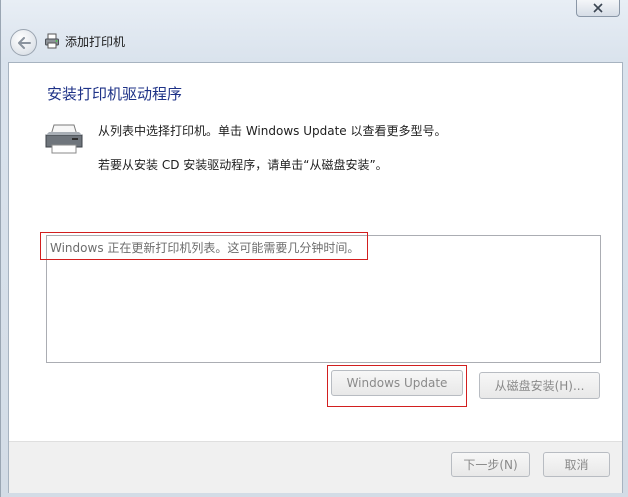 Image resolution: width=628 pixels, height=497 pixels. I want to click on next-button: 下一步(N), so click(490, 464).